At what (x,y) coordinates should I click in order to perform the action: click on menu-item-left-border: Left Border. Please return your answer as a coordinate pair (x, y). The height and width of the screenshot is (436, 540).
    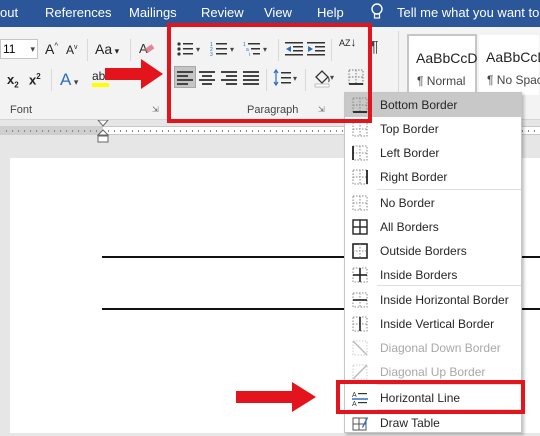
    Looking at the image, I should click on (433, 153).